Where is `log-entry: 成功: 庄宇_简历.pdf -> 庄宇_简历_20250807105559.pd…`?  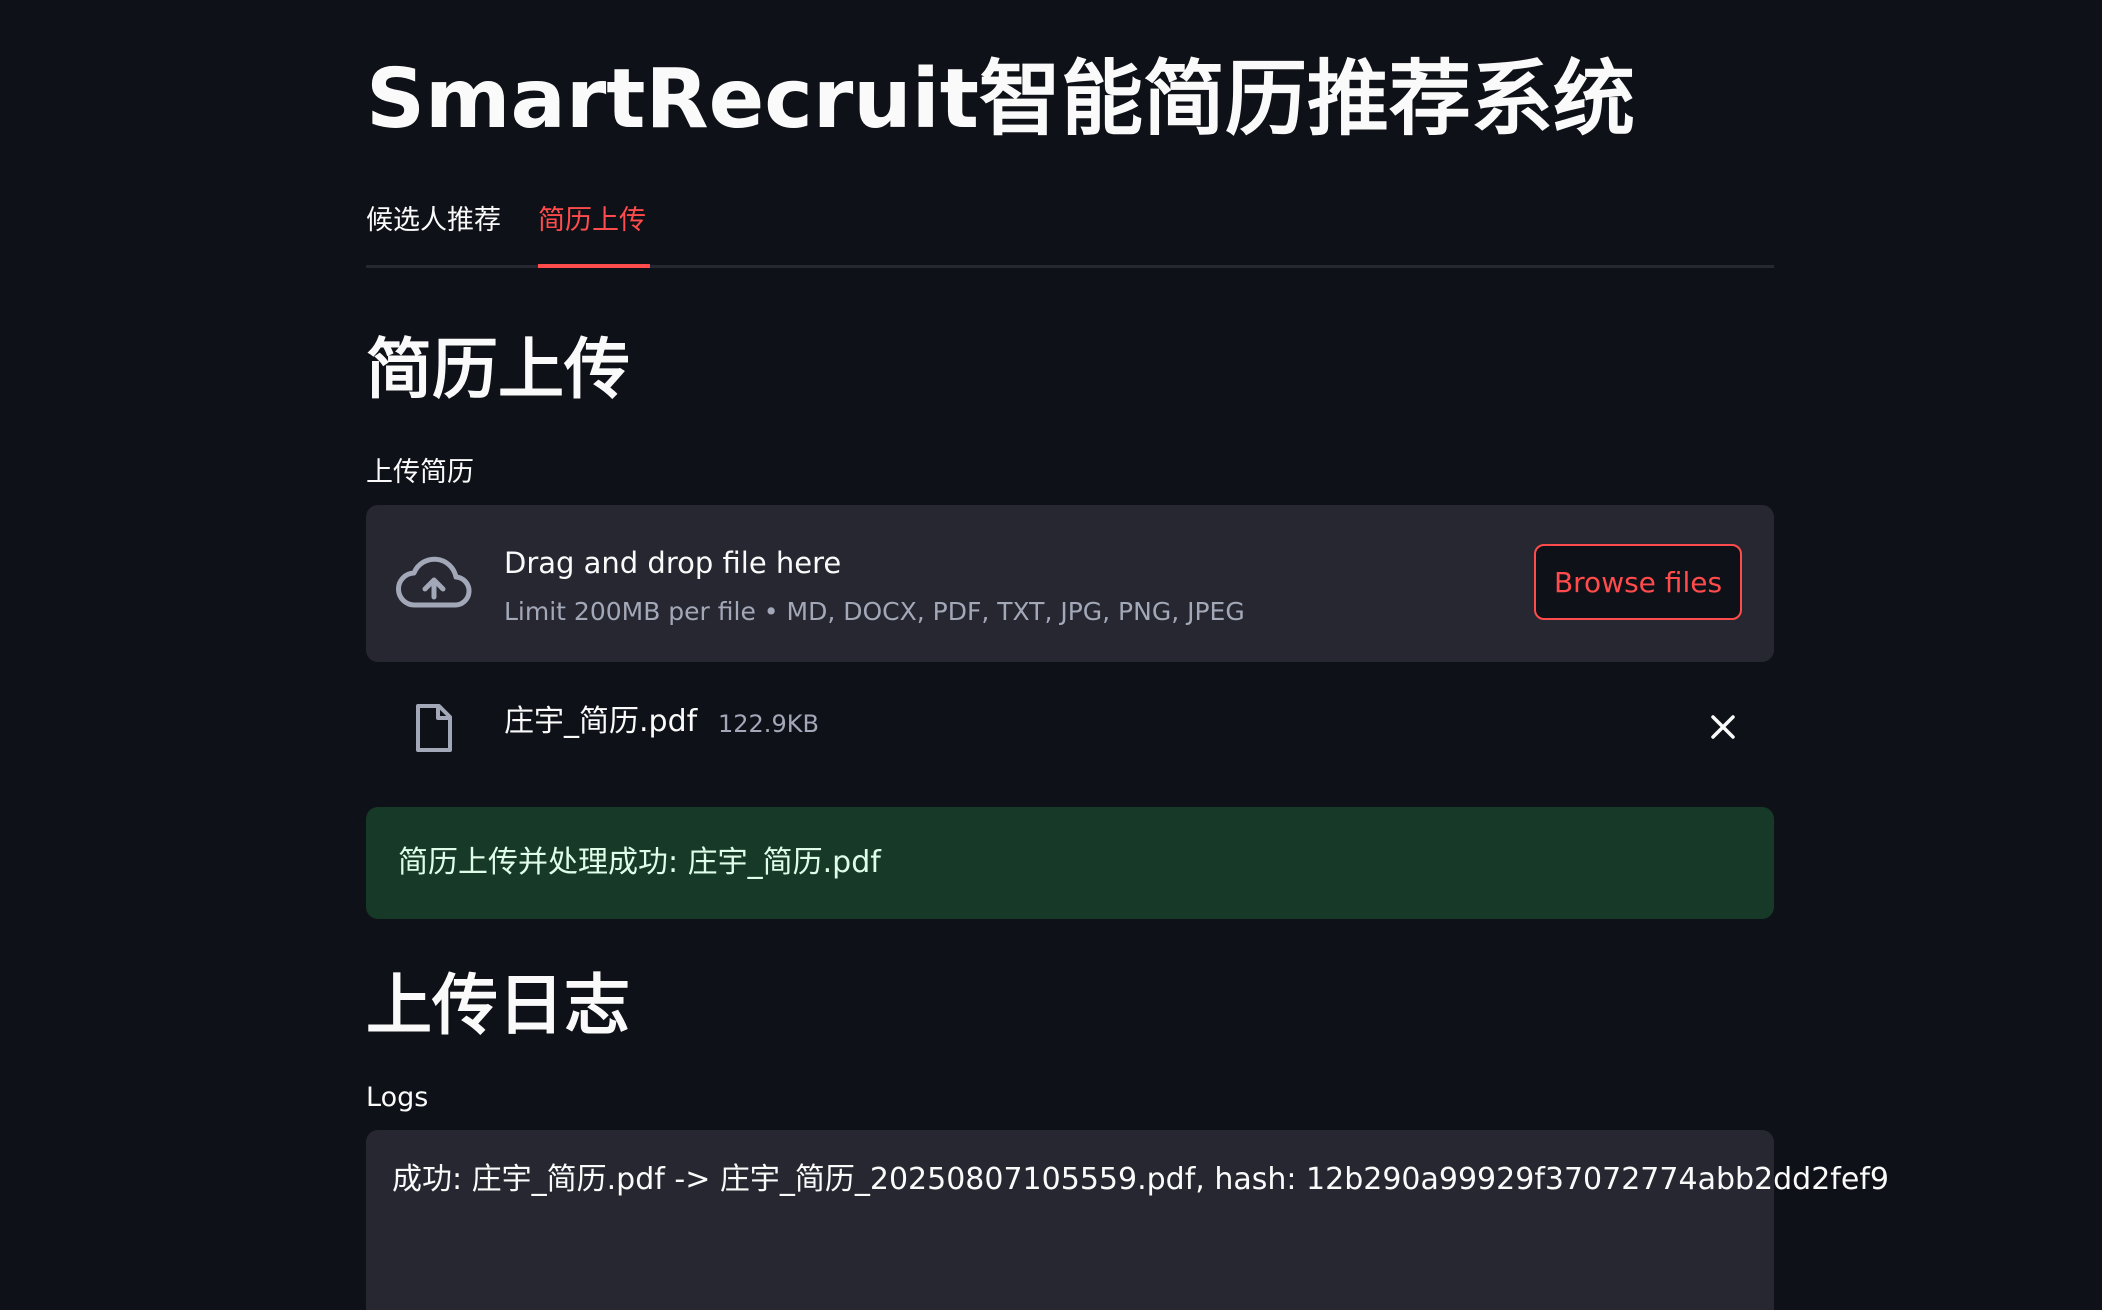 log-entry: 成功: 庄宇_简历.pdf -> 庄宇_简历_20250807105559.pd… is located at coordinates (1140, 1179).